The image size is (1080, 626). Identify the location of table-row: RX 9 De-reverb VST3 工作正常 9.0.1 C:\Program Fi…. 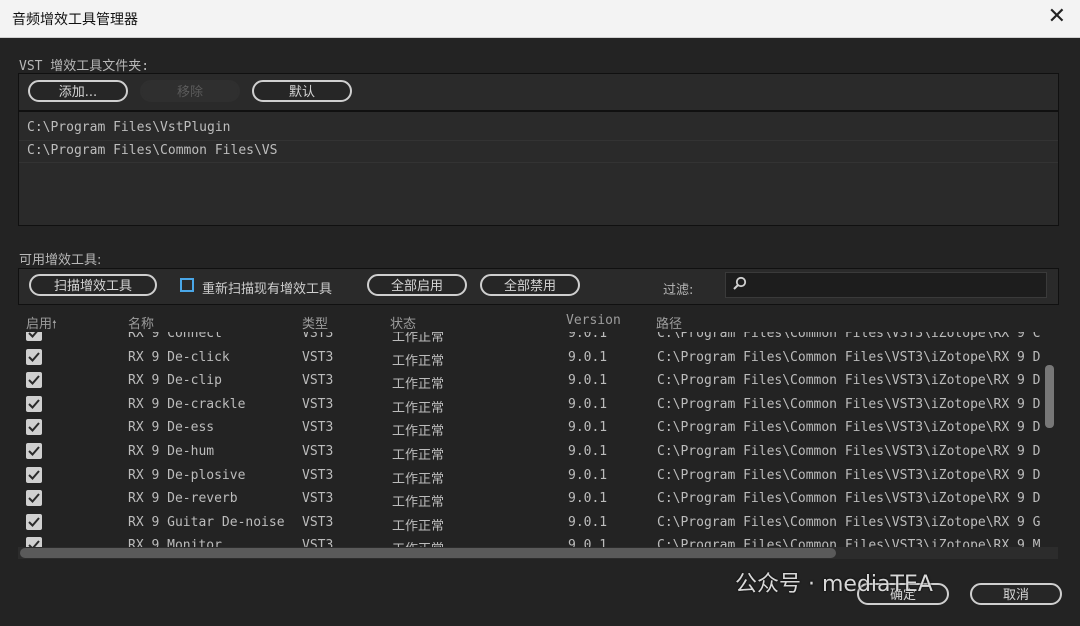
(532, 499).